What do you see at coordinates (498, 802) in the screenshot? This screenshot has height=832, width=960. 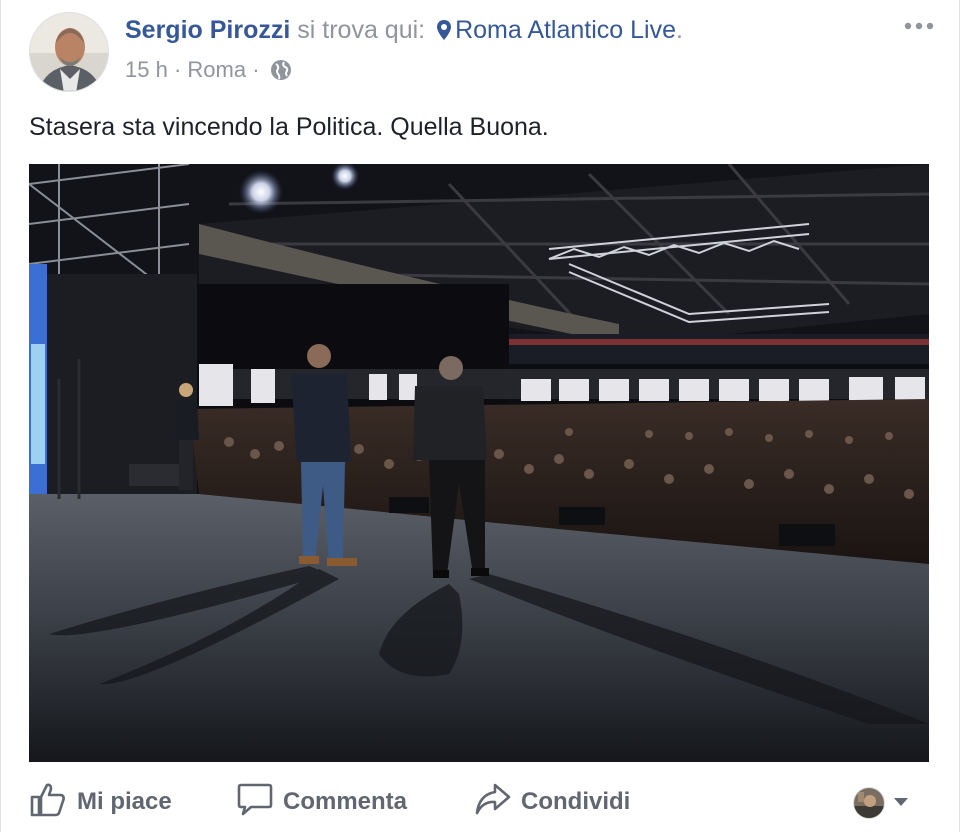 I see `share-arrow-icon` at bounding box center [498, 802].